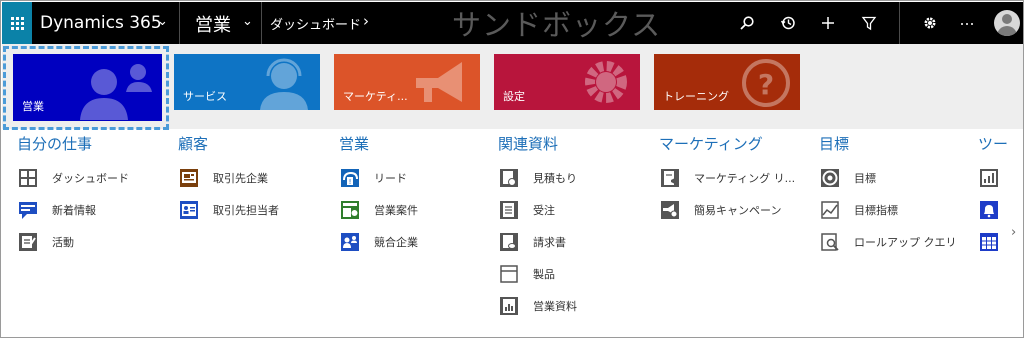 The width and height of the screenshot is (1024, 338). What do you see at coordinates (567, 82) in the screenshot?
I see `tile-settings: 設定` at bounding box center [567, 82].